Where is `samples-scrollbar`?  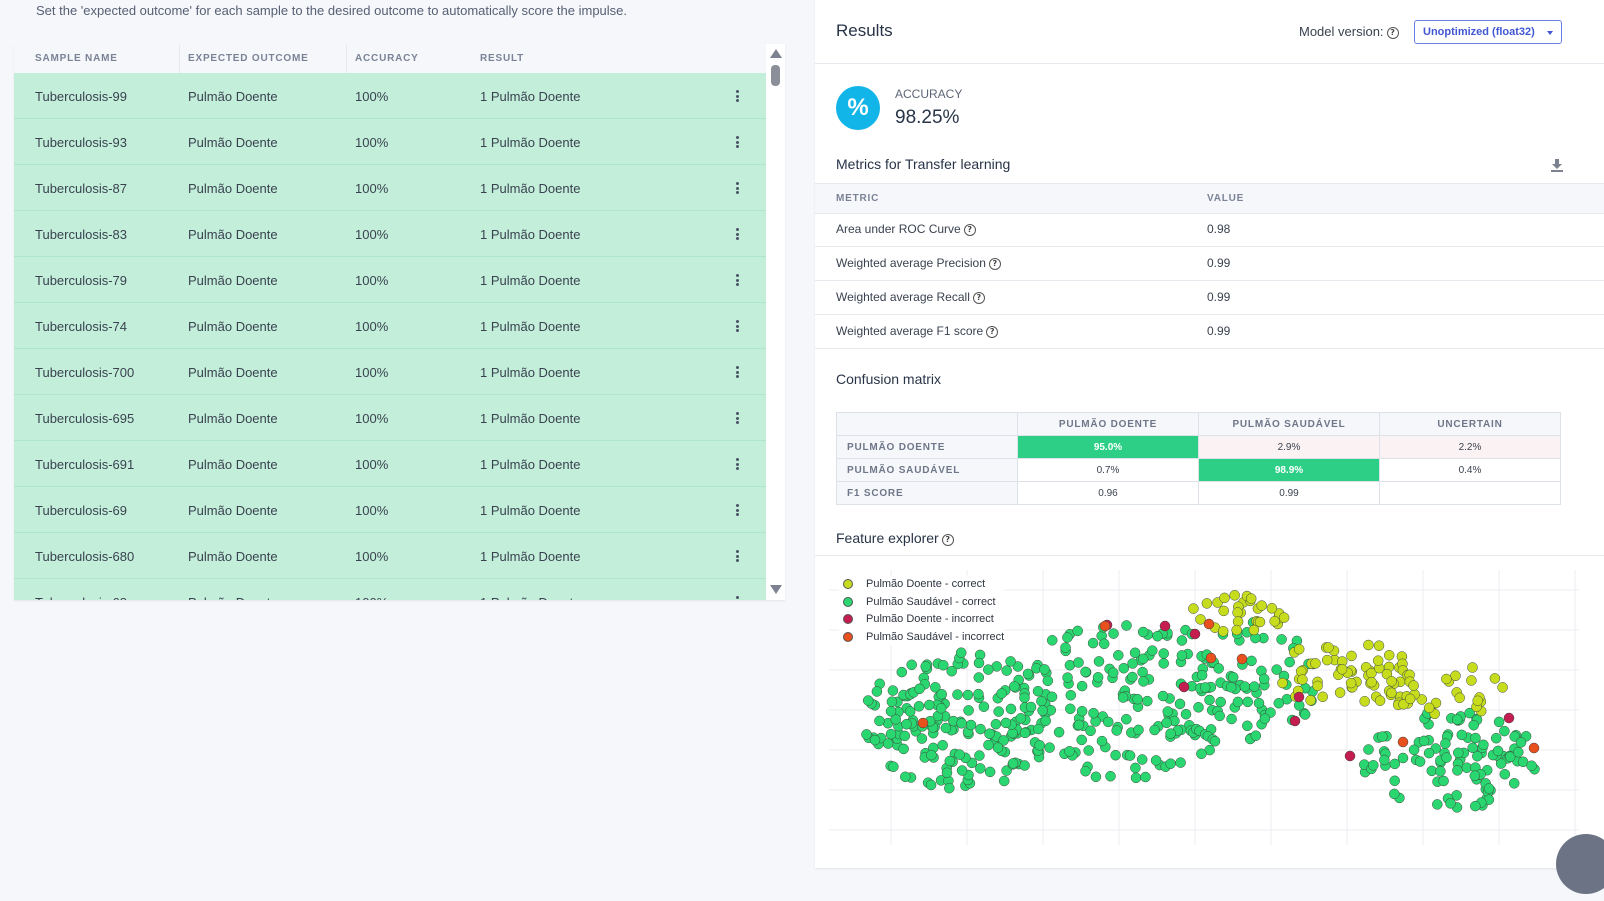
samples-scrollbar is located at coordinates (775, 322).